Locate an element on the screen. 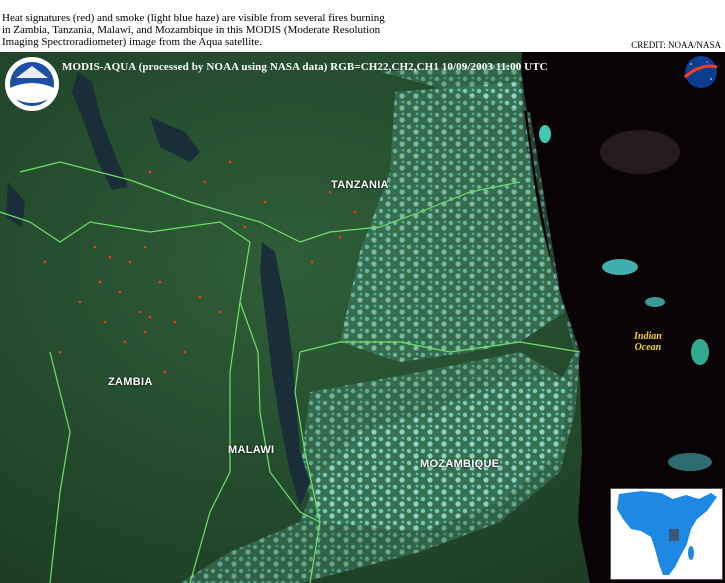 The image size is (725, 583). noaa-logo is located at coordinates (32, 84).